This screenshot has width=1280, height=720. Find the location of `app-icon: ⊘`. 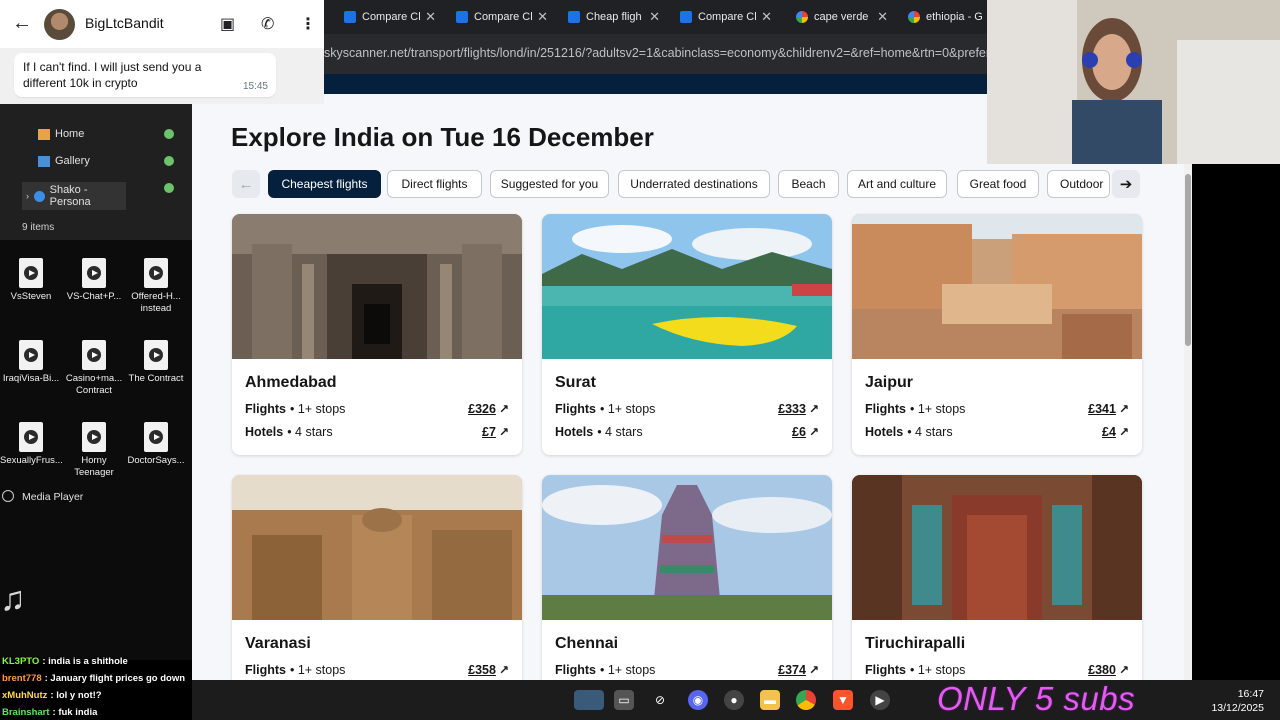

app-icon: ⊘ is located at coordinates (660, 700).